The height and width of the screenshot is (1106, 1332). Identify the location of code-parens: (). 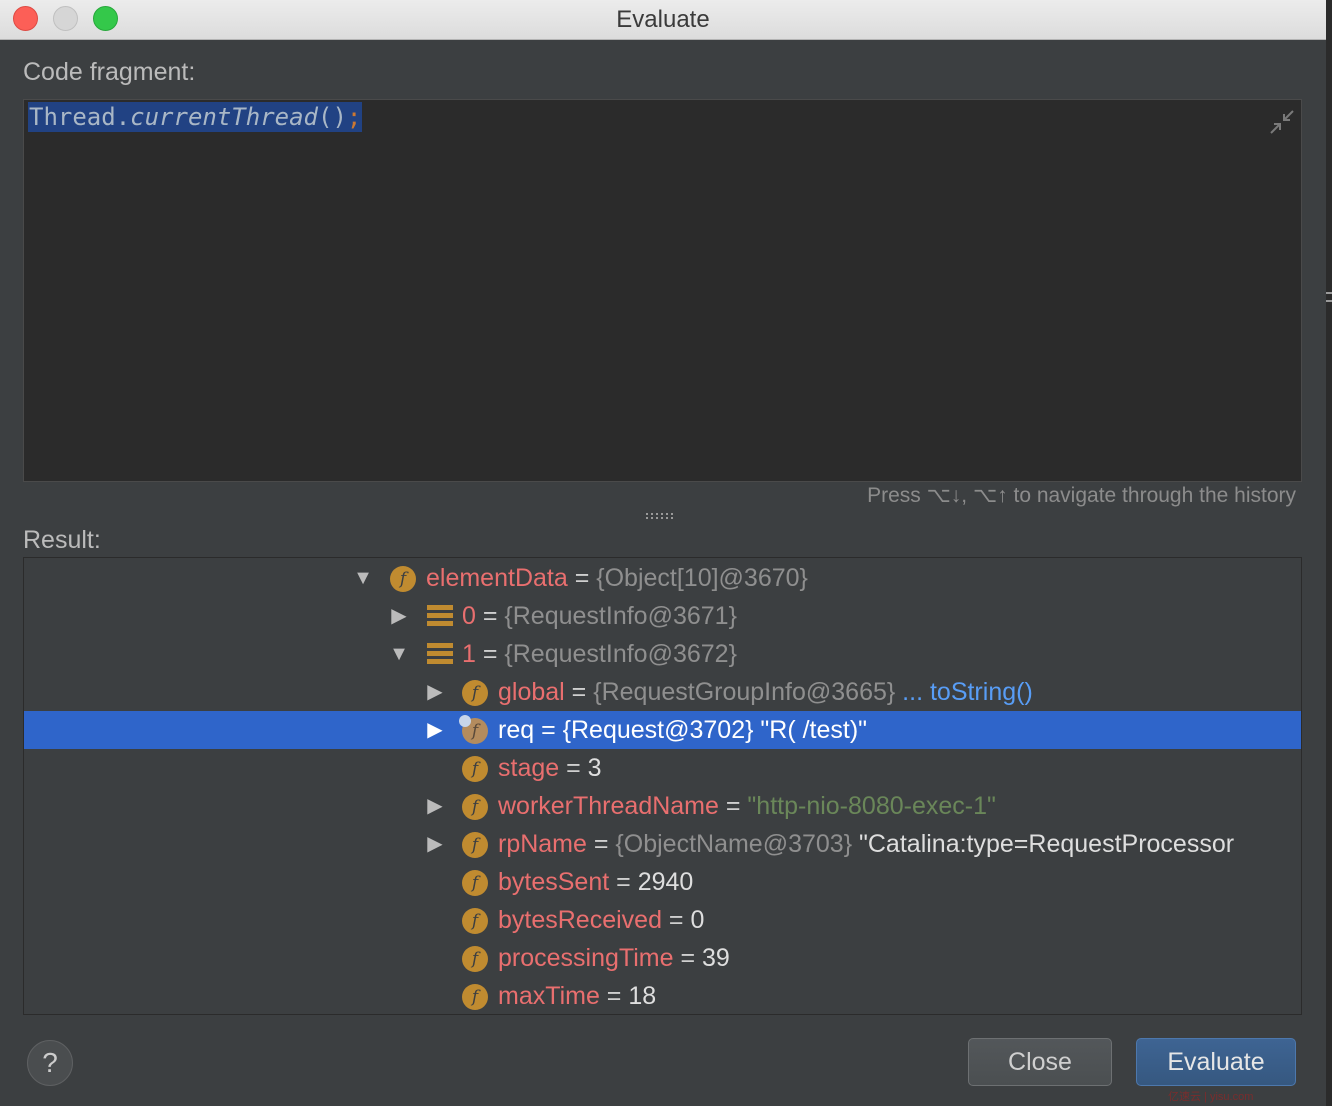
(332, 117).